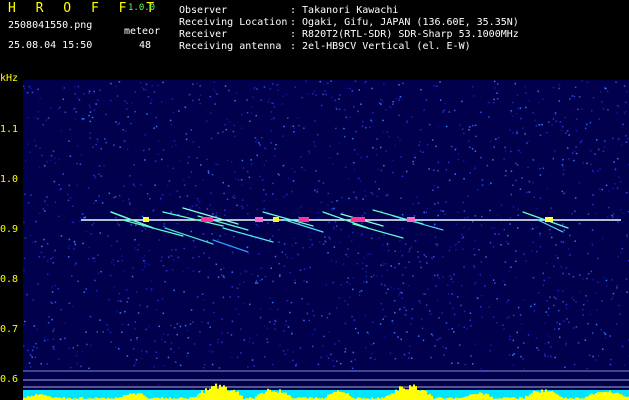  I want to click on capture-datetime: 25.08.04 15:50, so click(50, 45).